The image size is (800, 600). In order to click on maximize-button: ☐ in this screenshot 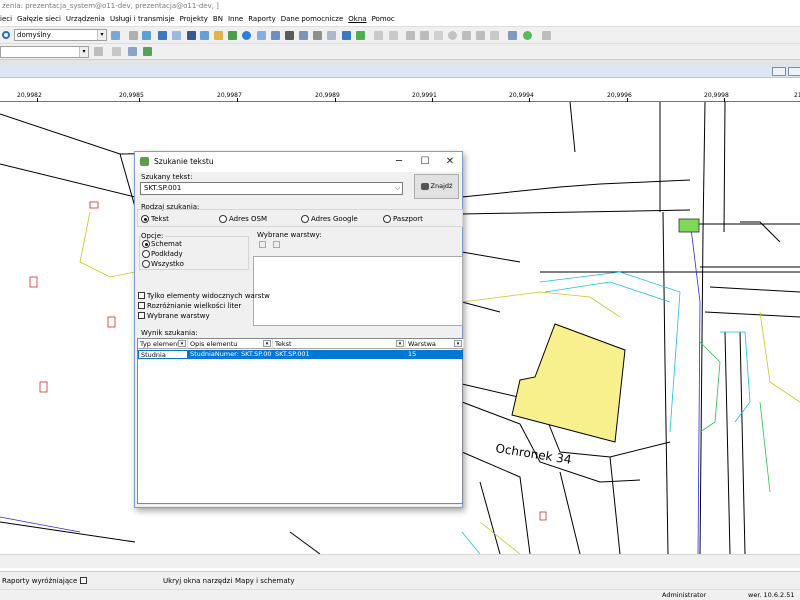, I will do `click(425, 162)`.